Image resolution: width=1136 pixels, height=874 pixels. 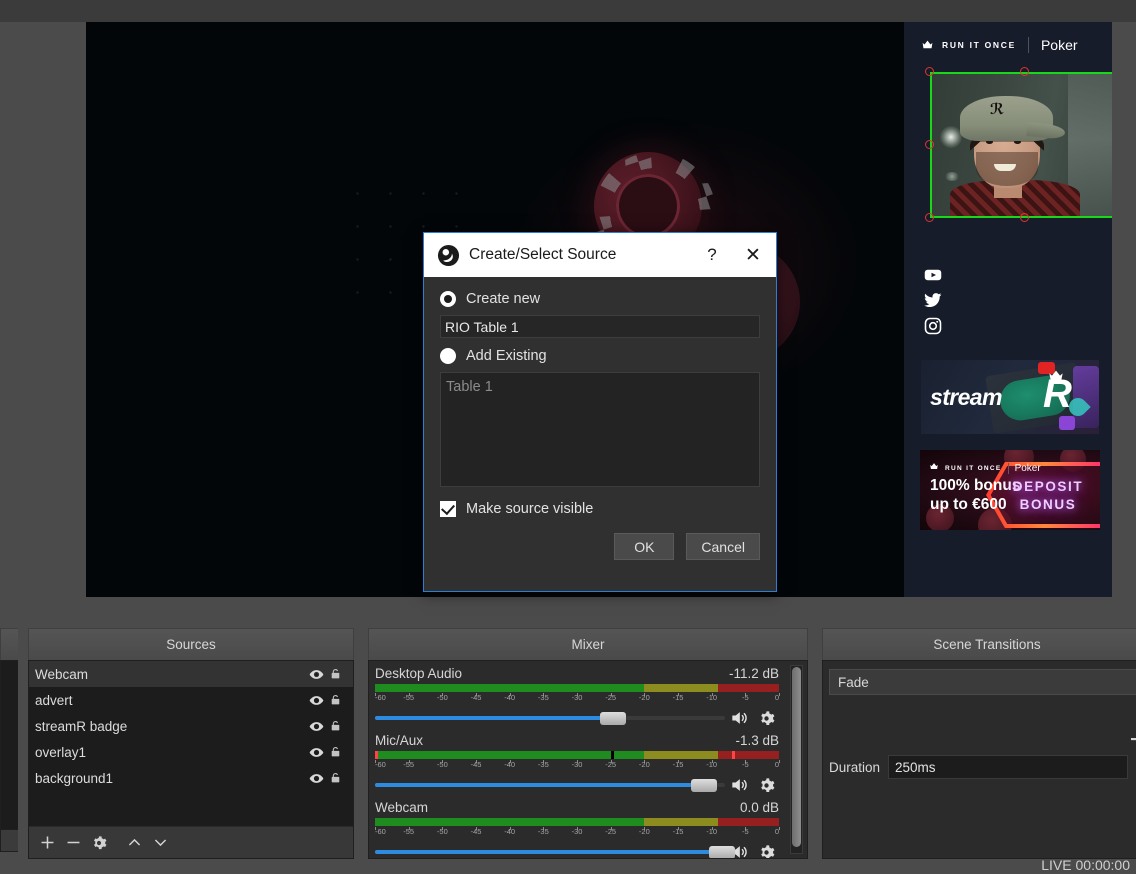 What do you see at coordinates (1048, 486) in the screenshot?
I see `advert-badge-line1: DEPOSIT` at bounding box center [1048, 486].